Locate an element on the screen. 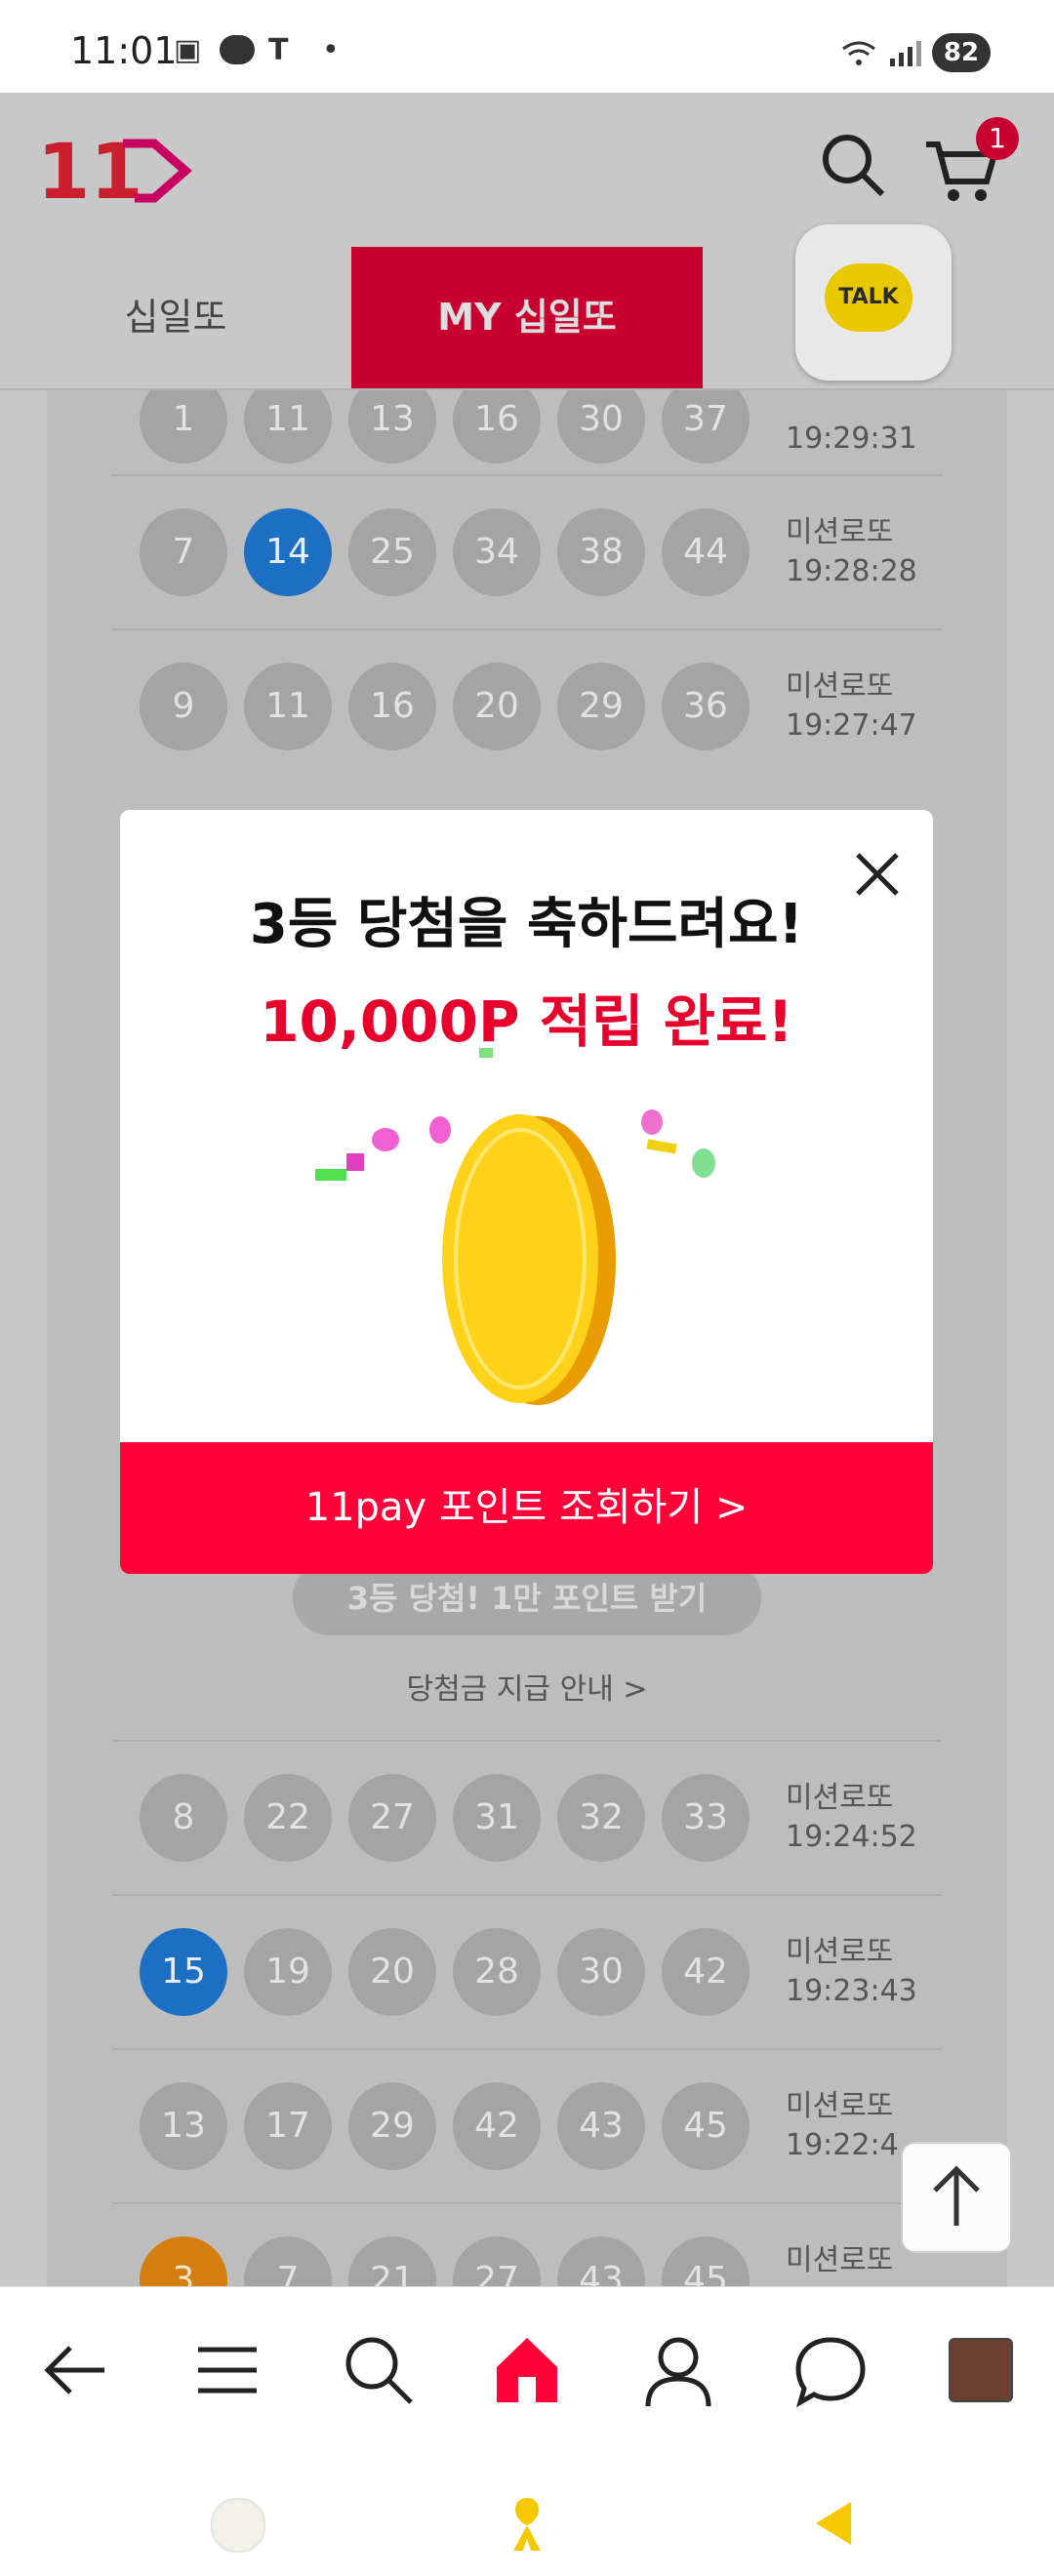 The height and width of the screenshot is (2576, 1054). lotto-ball: 9 is located at coordinates (183, 706).